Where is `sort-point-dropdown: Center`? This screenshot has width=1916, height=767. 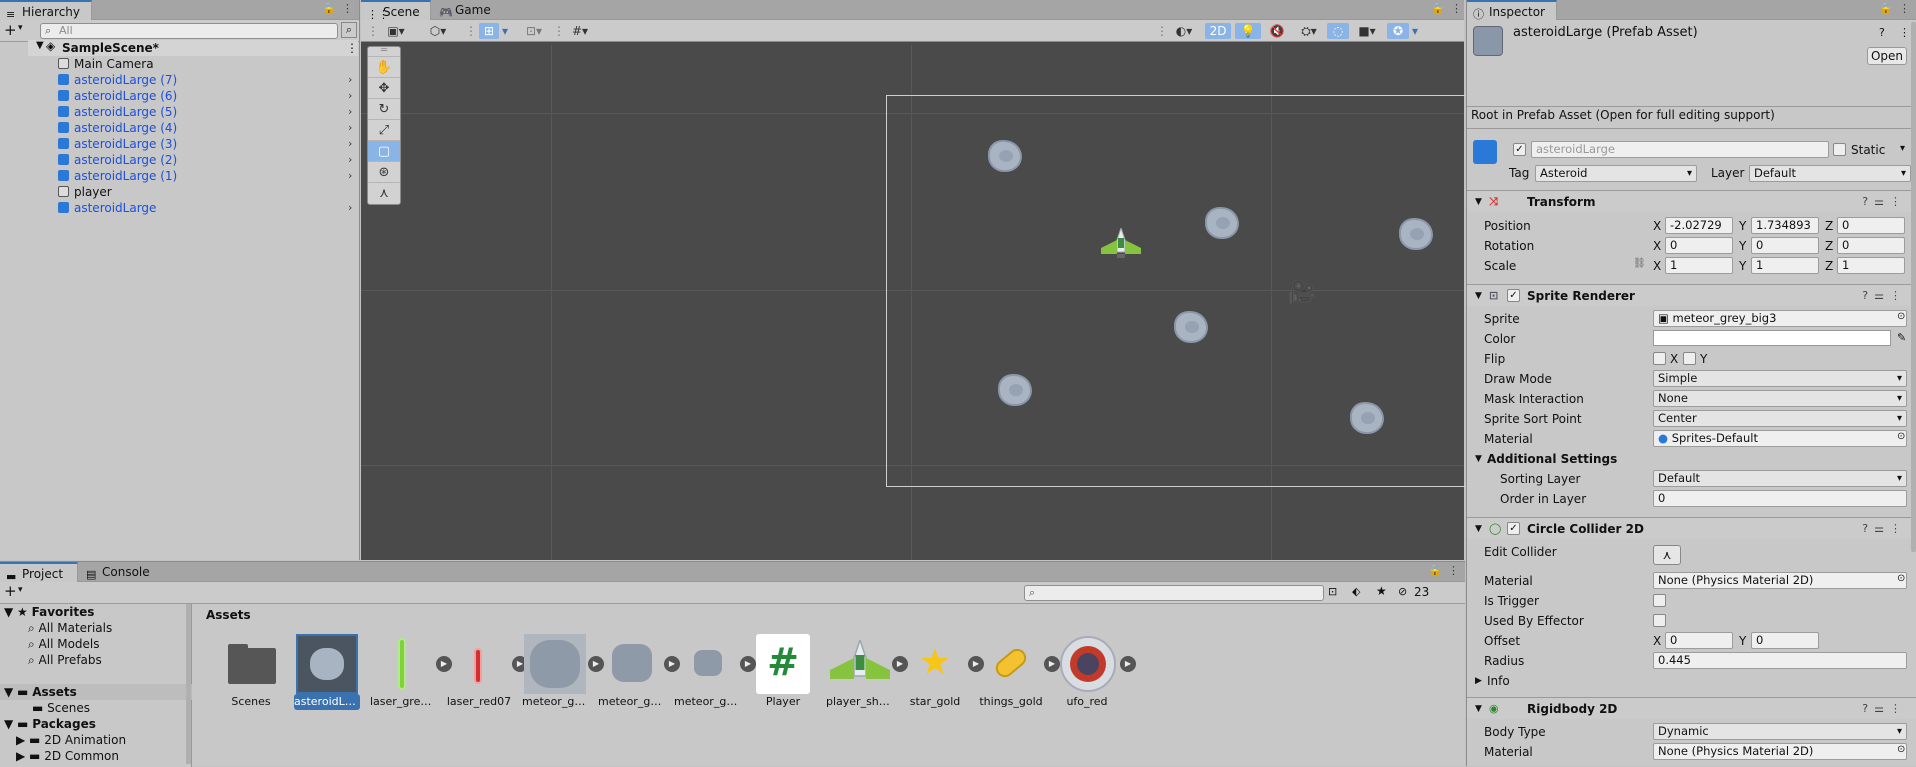 sort-point-dropdown: Center is located at coordinates (1780, 418).